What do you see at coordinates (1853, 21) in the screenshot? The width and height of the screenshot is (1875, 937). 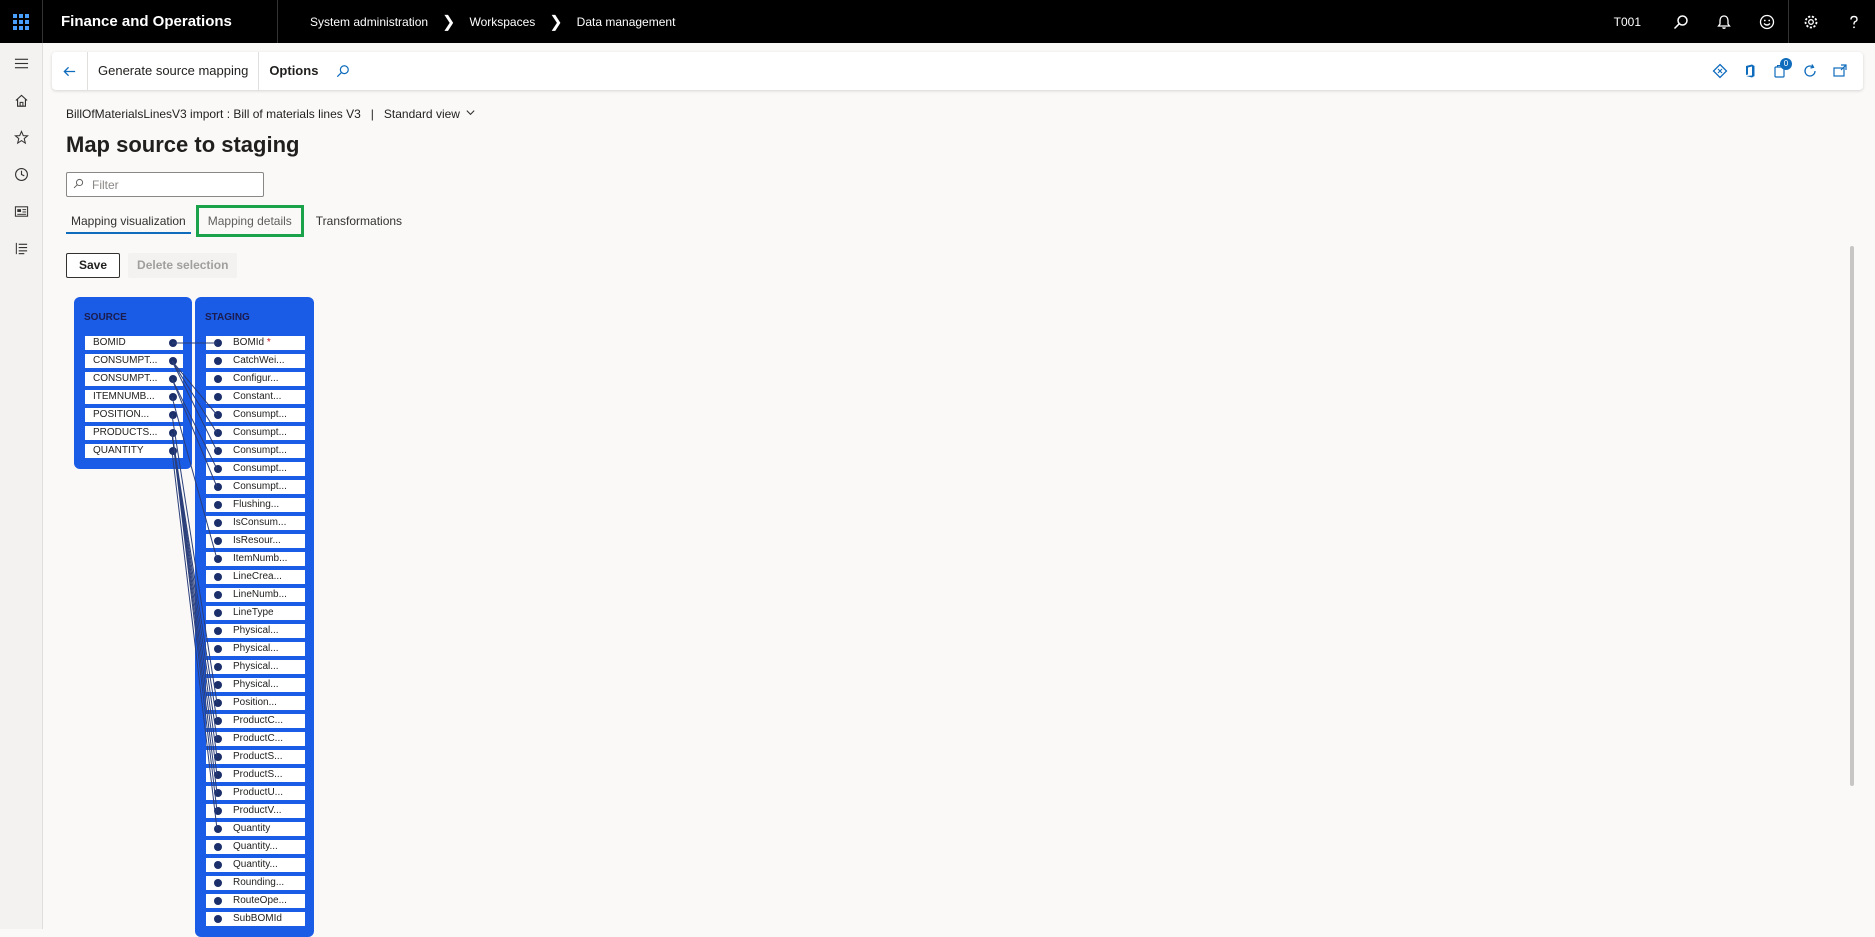 I see `help-icon` at bounding box center [1853, 21].